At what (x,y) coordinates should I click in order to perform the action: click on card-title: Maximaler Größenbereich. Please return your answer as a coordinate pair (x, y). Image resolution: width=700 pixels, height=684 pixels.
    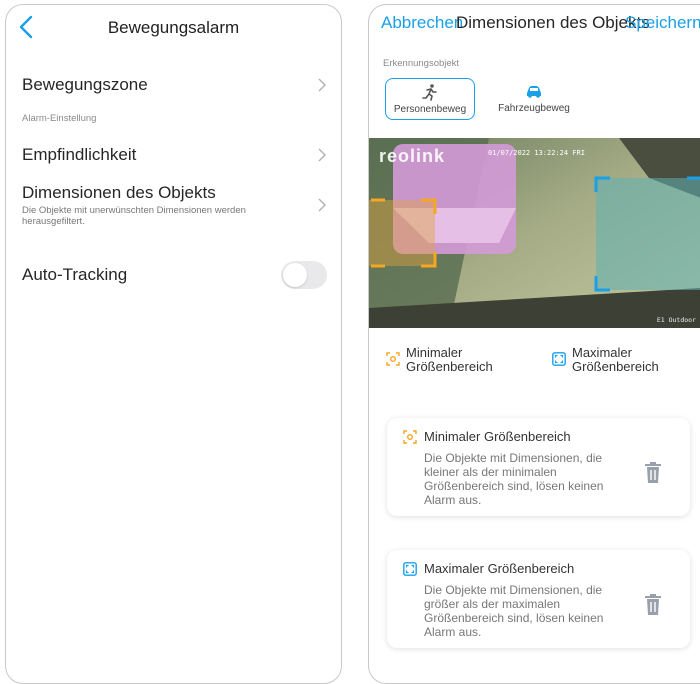
    Looking at the image, I should click on (499, 568).